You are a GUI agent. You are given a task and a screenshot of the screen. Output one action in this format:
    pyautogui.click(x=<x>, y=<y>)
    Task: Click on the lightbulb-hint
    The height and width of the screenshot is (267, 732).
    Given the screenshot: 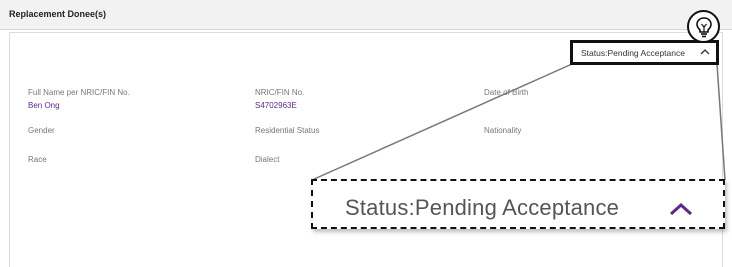 What is the action you would take?
    pyautogui.click(x=703, y=26)
    